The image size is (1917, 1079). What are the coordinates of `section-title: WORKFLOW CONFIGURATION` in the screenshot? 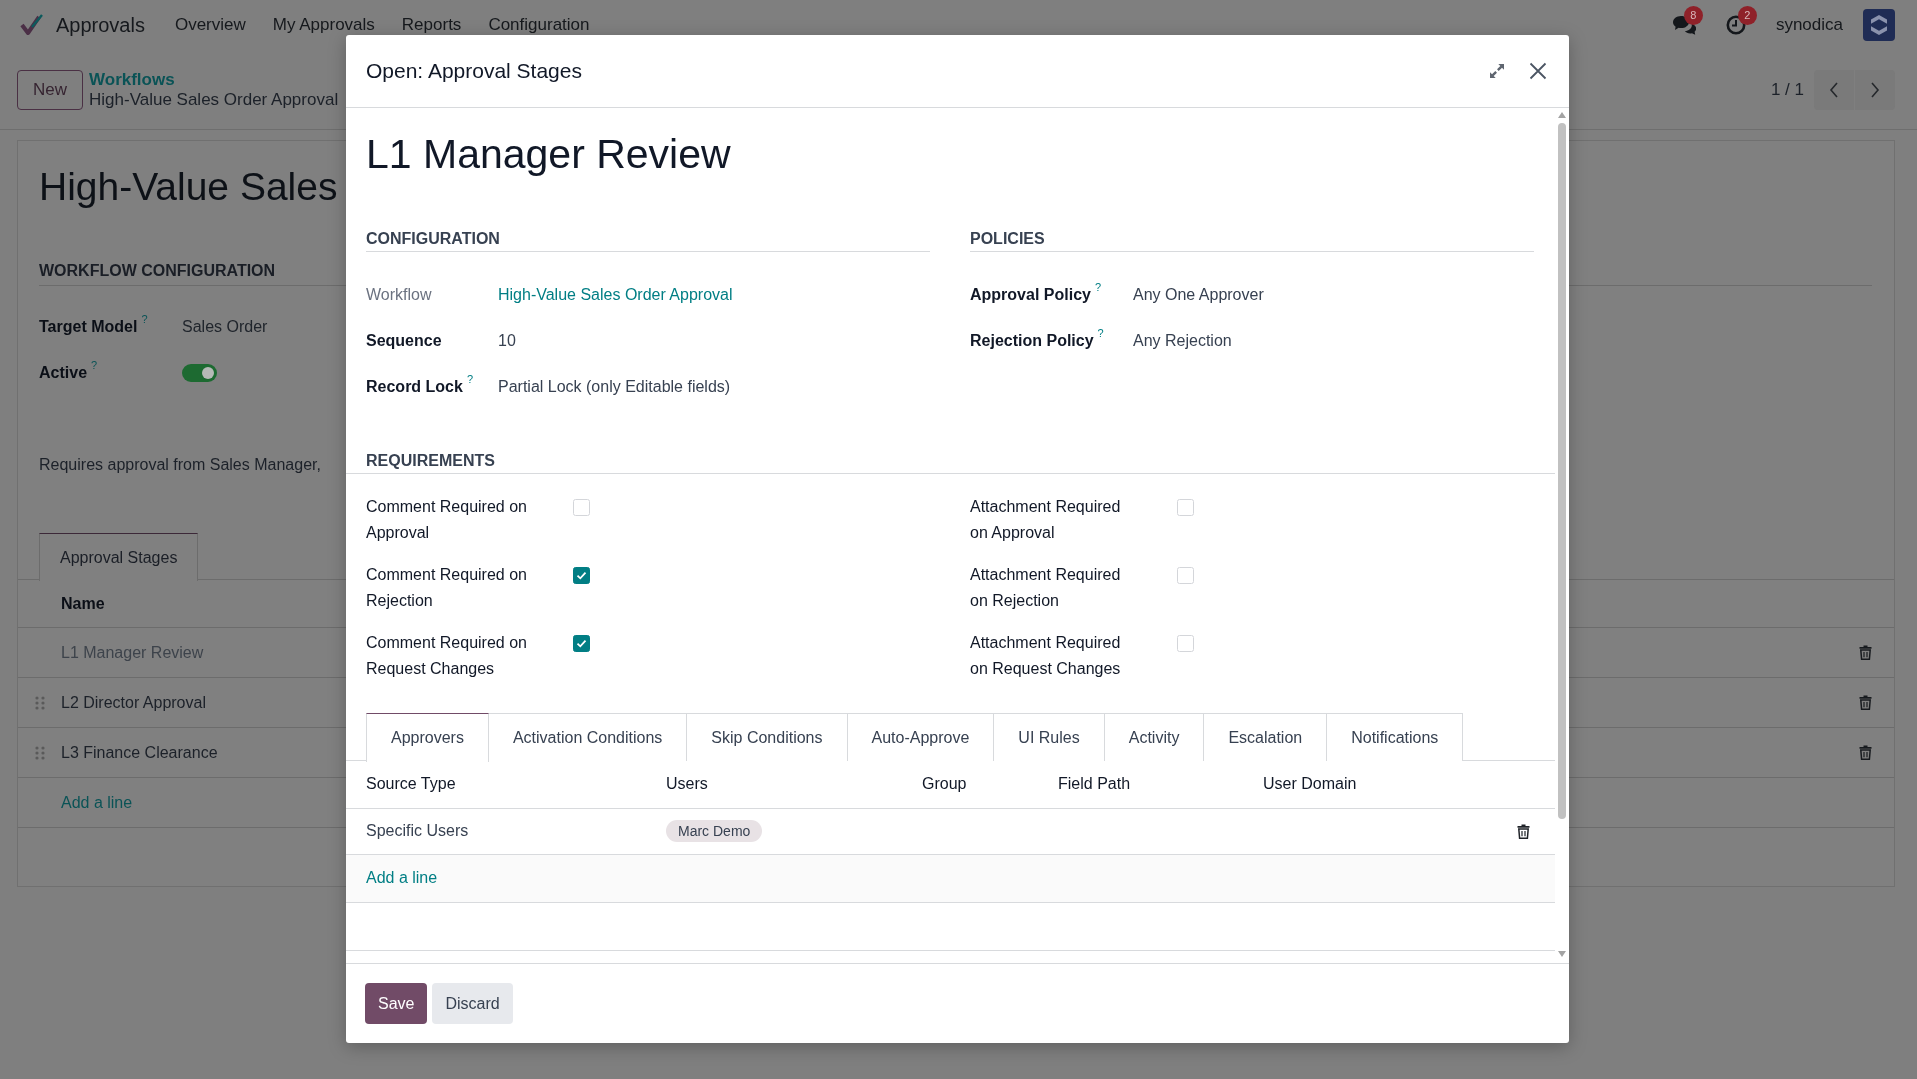 It's located at (157, 270).